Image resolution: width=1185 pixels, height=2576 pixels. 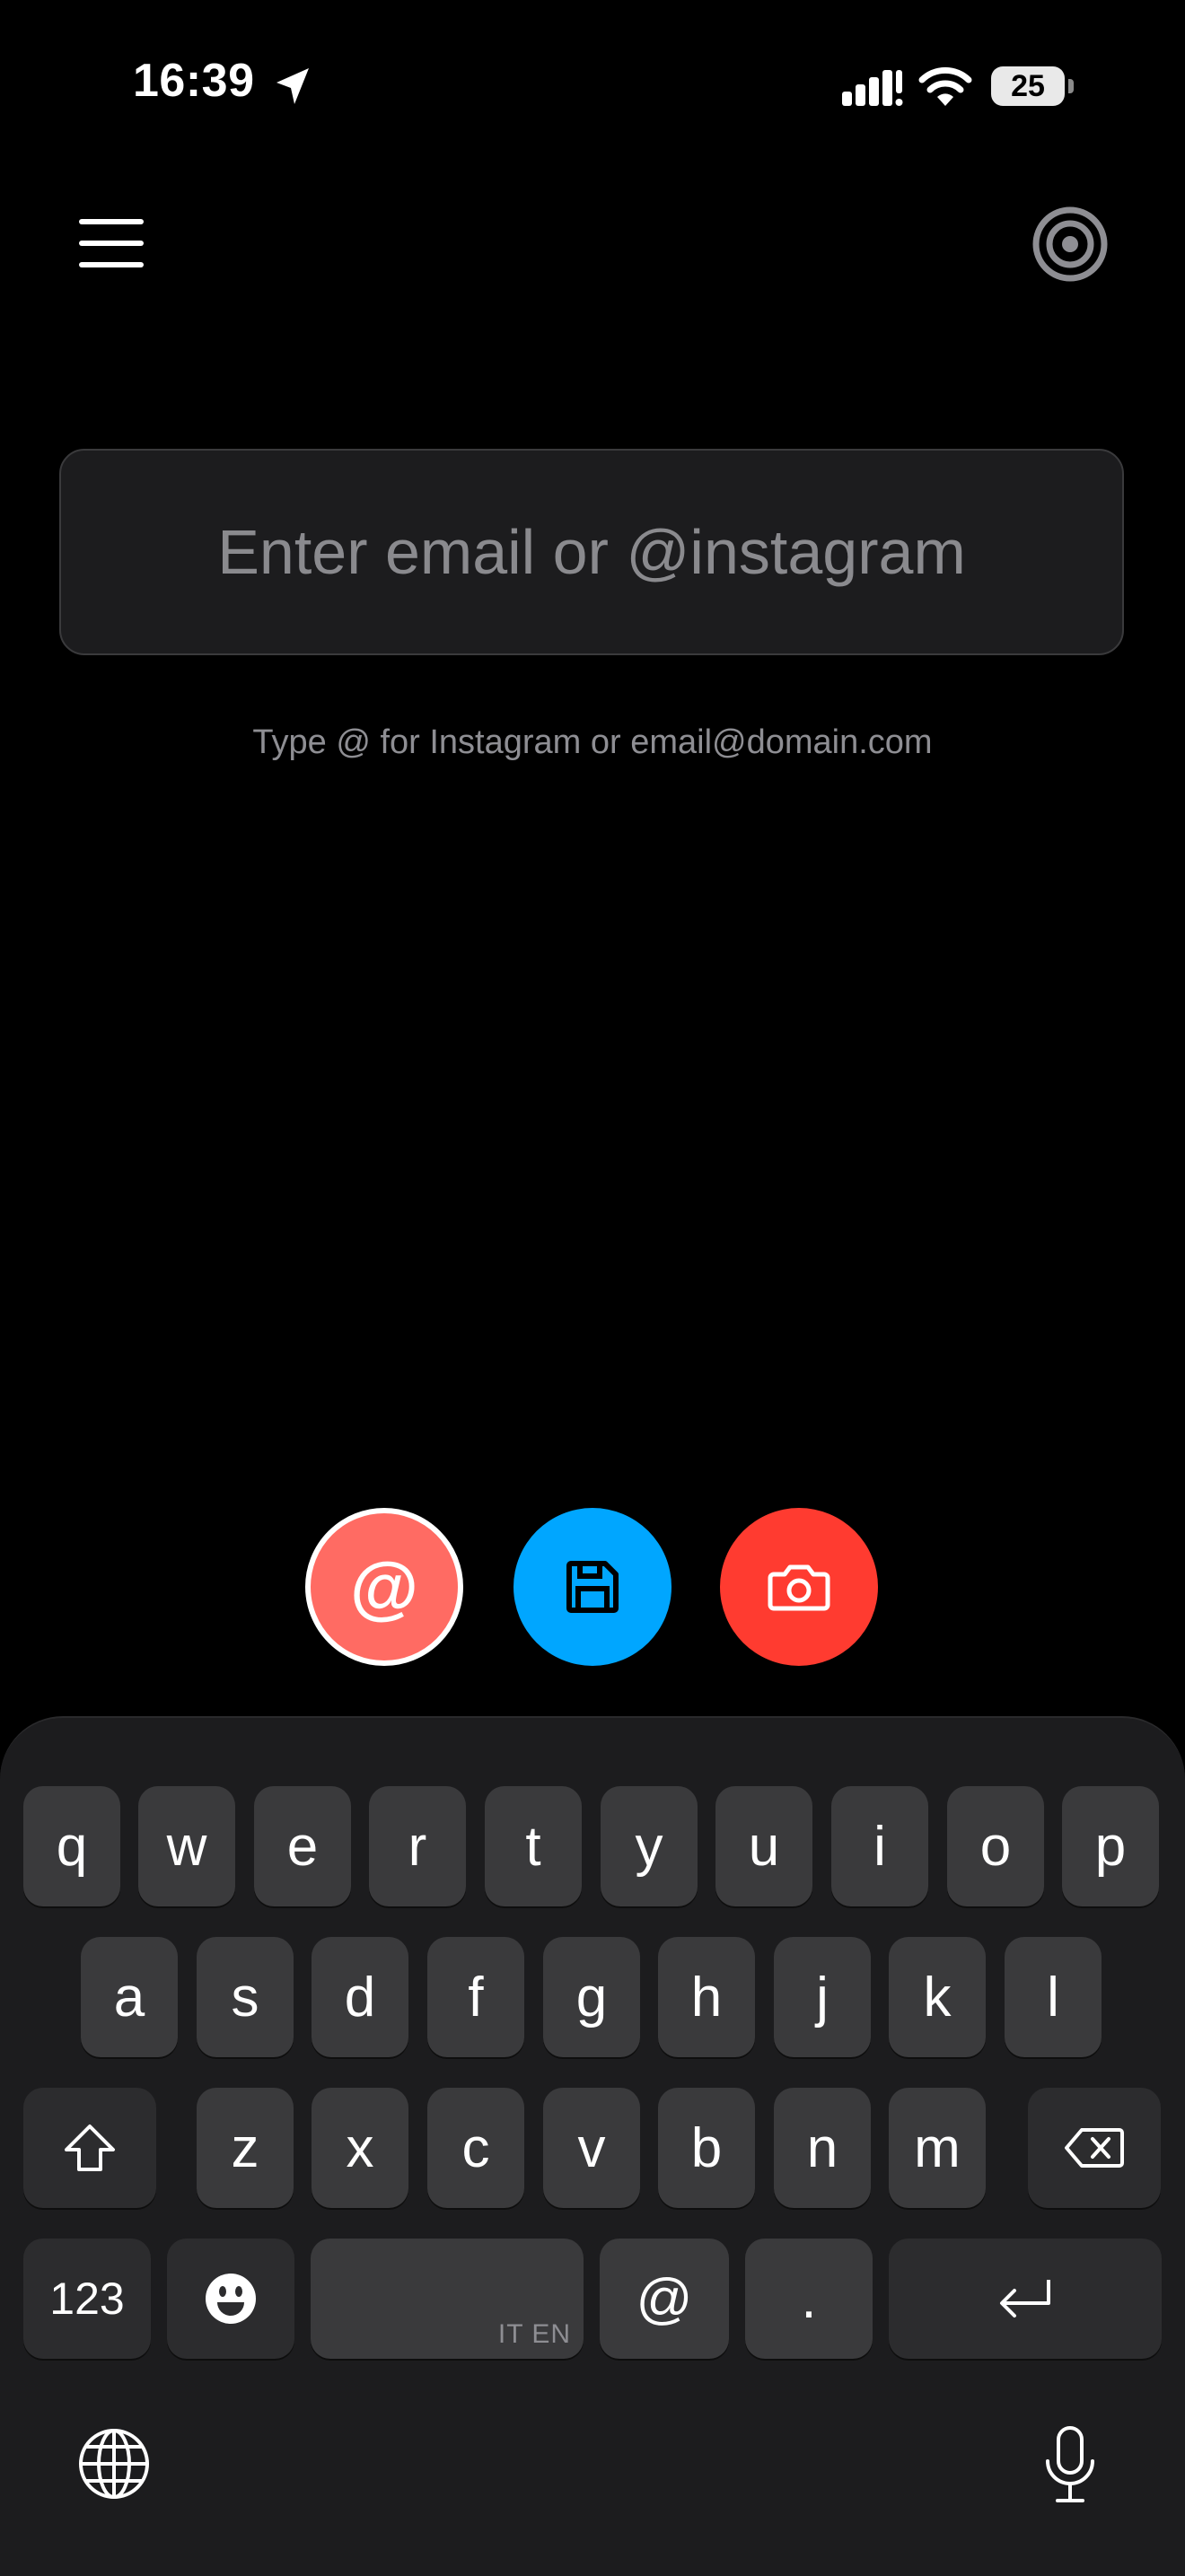 I want to click on key-j: j, so click(x=822, y=1997).